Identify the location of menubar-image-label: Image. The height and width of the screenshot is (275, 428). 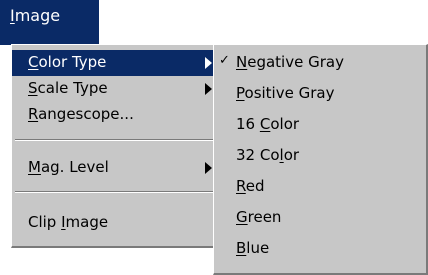
(35, 15).